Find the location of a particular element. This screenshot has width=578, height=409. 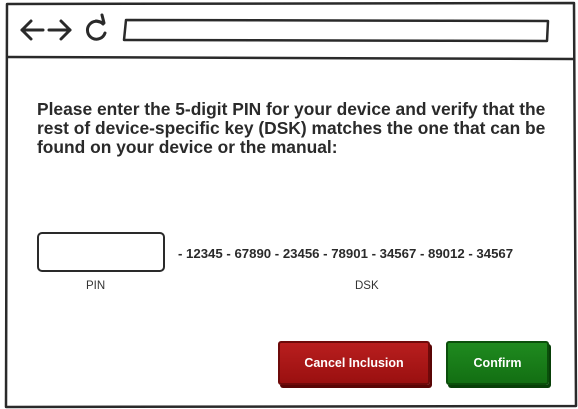

forward-arrow-icon is located at coordinates (59, 30).